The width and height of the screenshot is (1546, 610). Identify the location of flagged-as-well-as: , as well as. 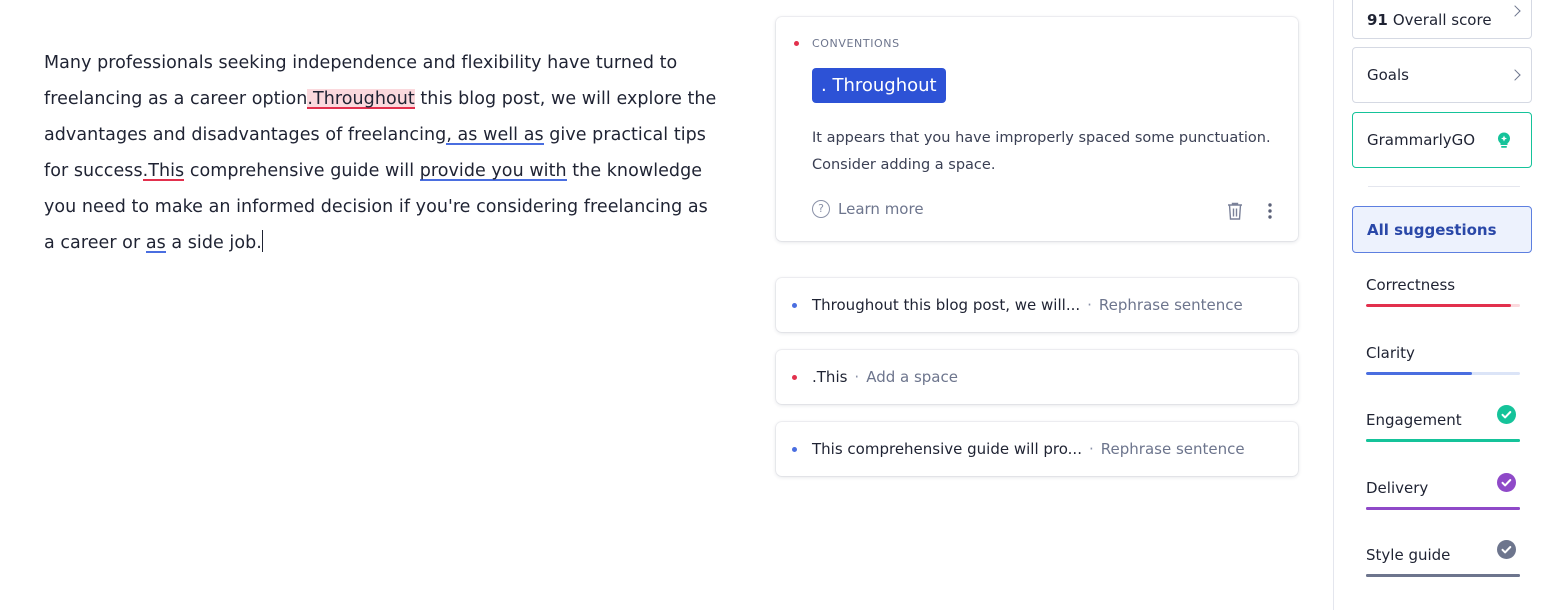
(494, 135).